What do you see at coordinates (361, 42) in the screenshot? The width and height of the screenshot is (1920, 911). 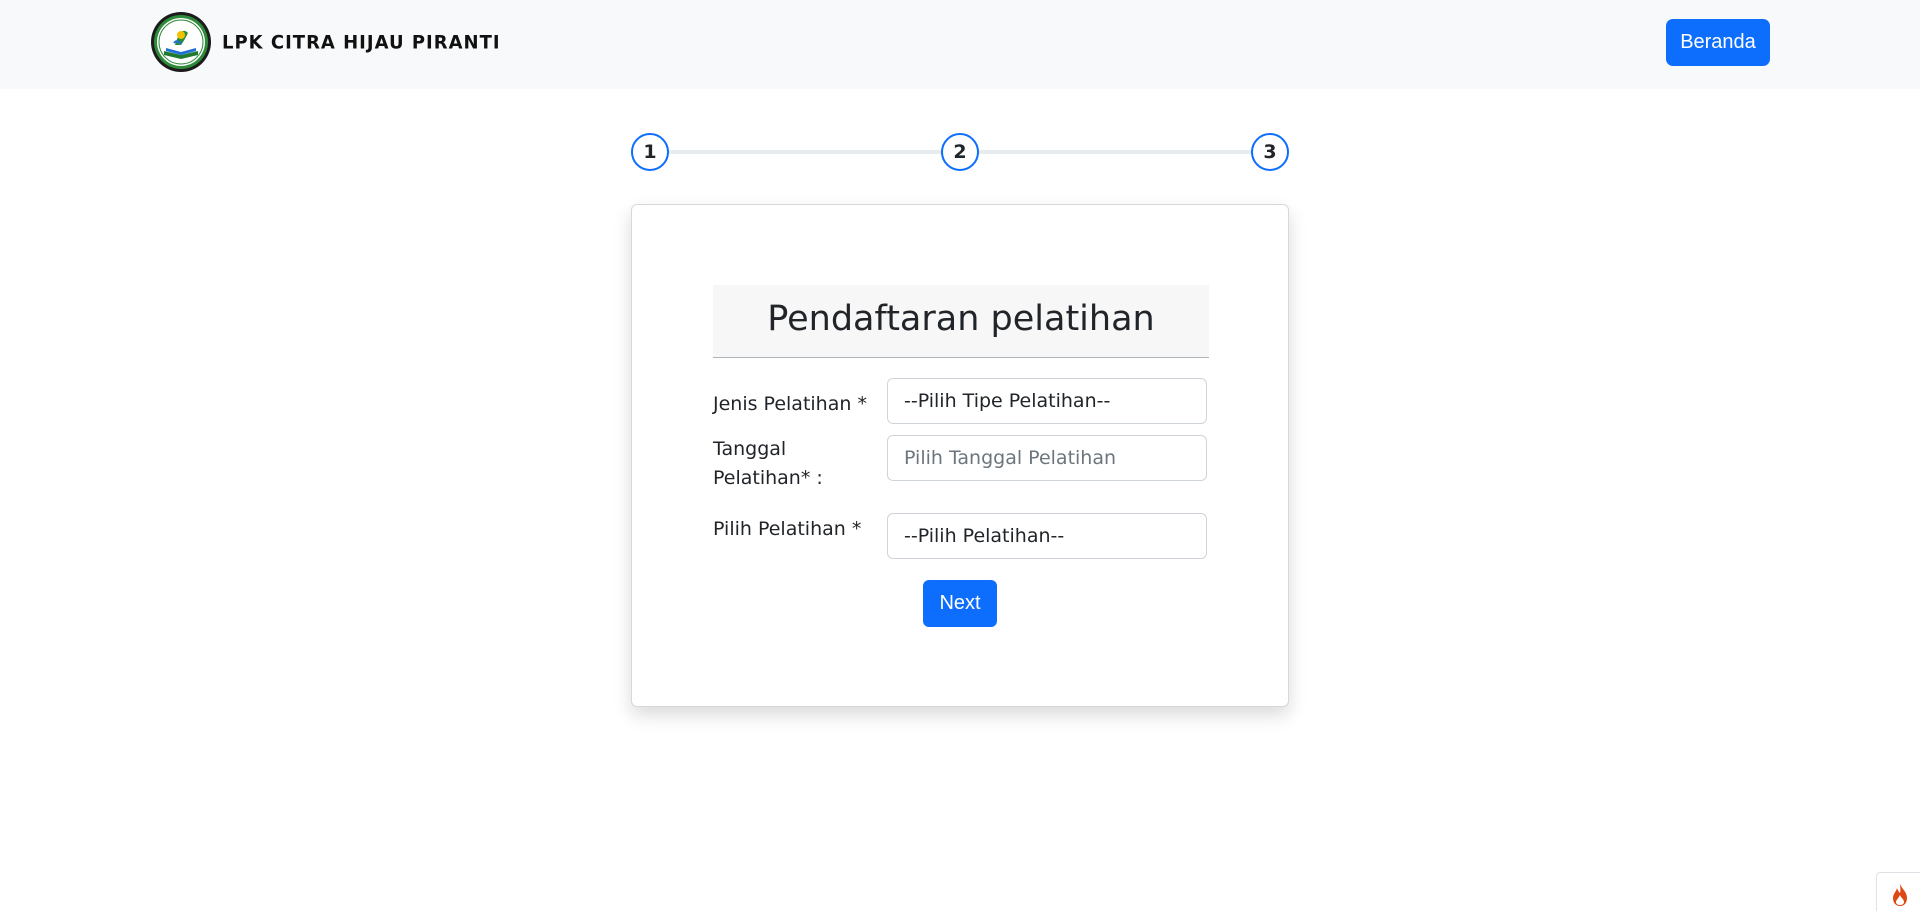 I see `brand-name: LPK CITRA HIJAU PIRANTI` at bounding box center [361, 42].